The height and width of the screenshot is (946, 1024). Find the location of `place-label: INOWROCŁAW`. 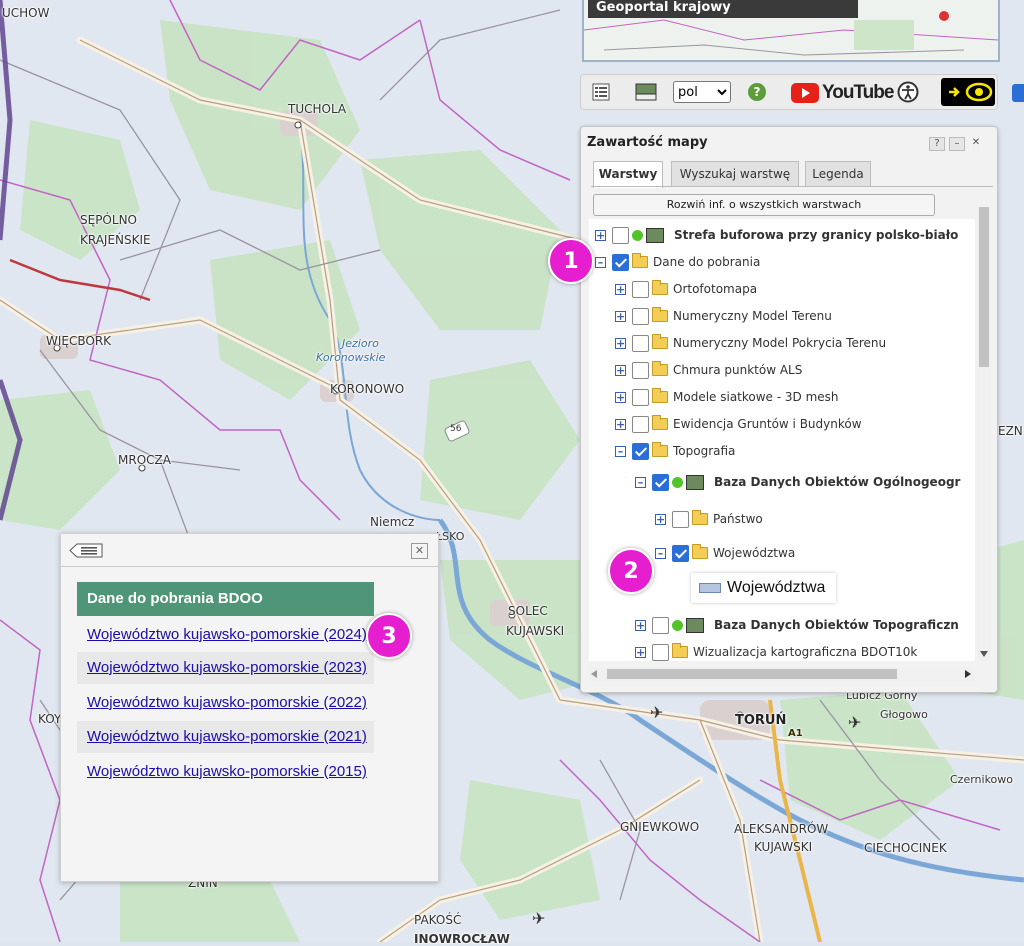

place-label: INOWROCŁAW is located at coordinates (462, 939).